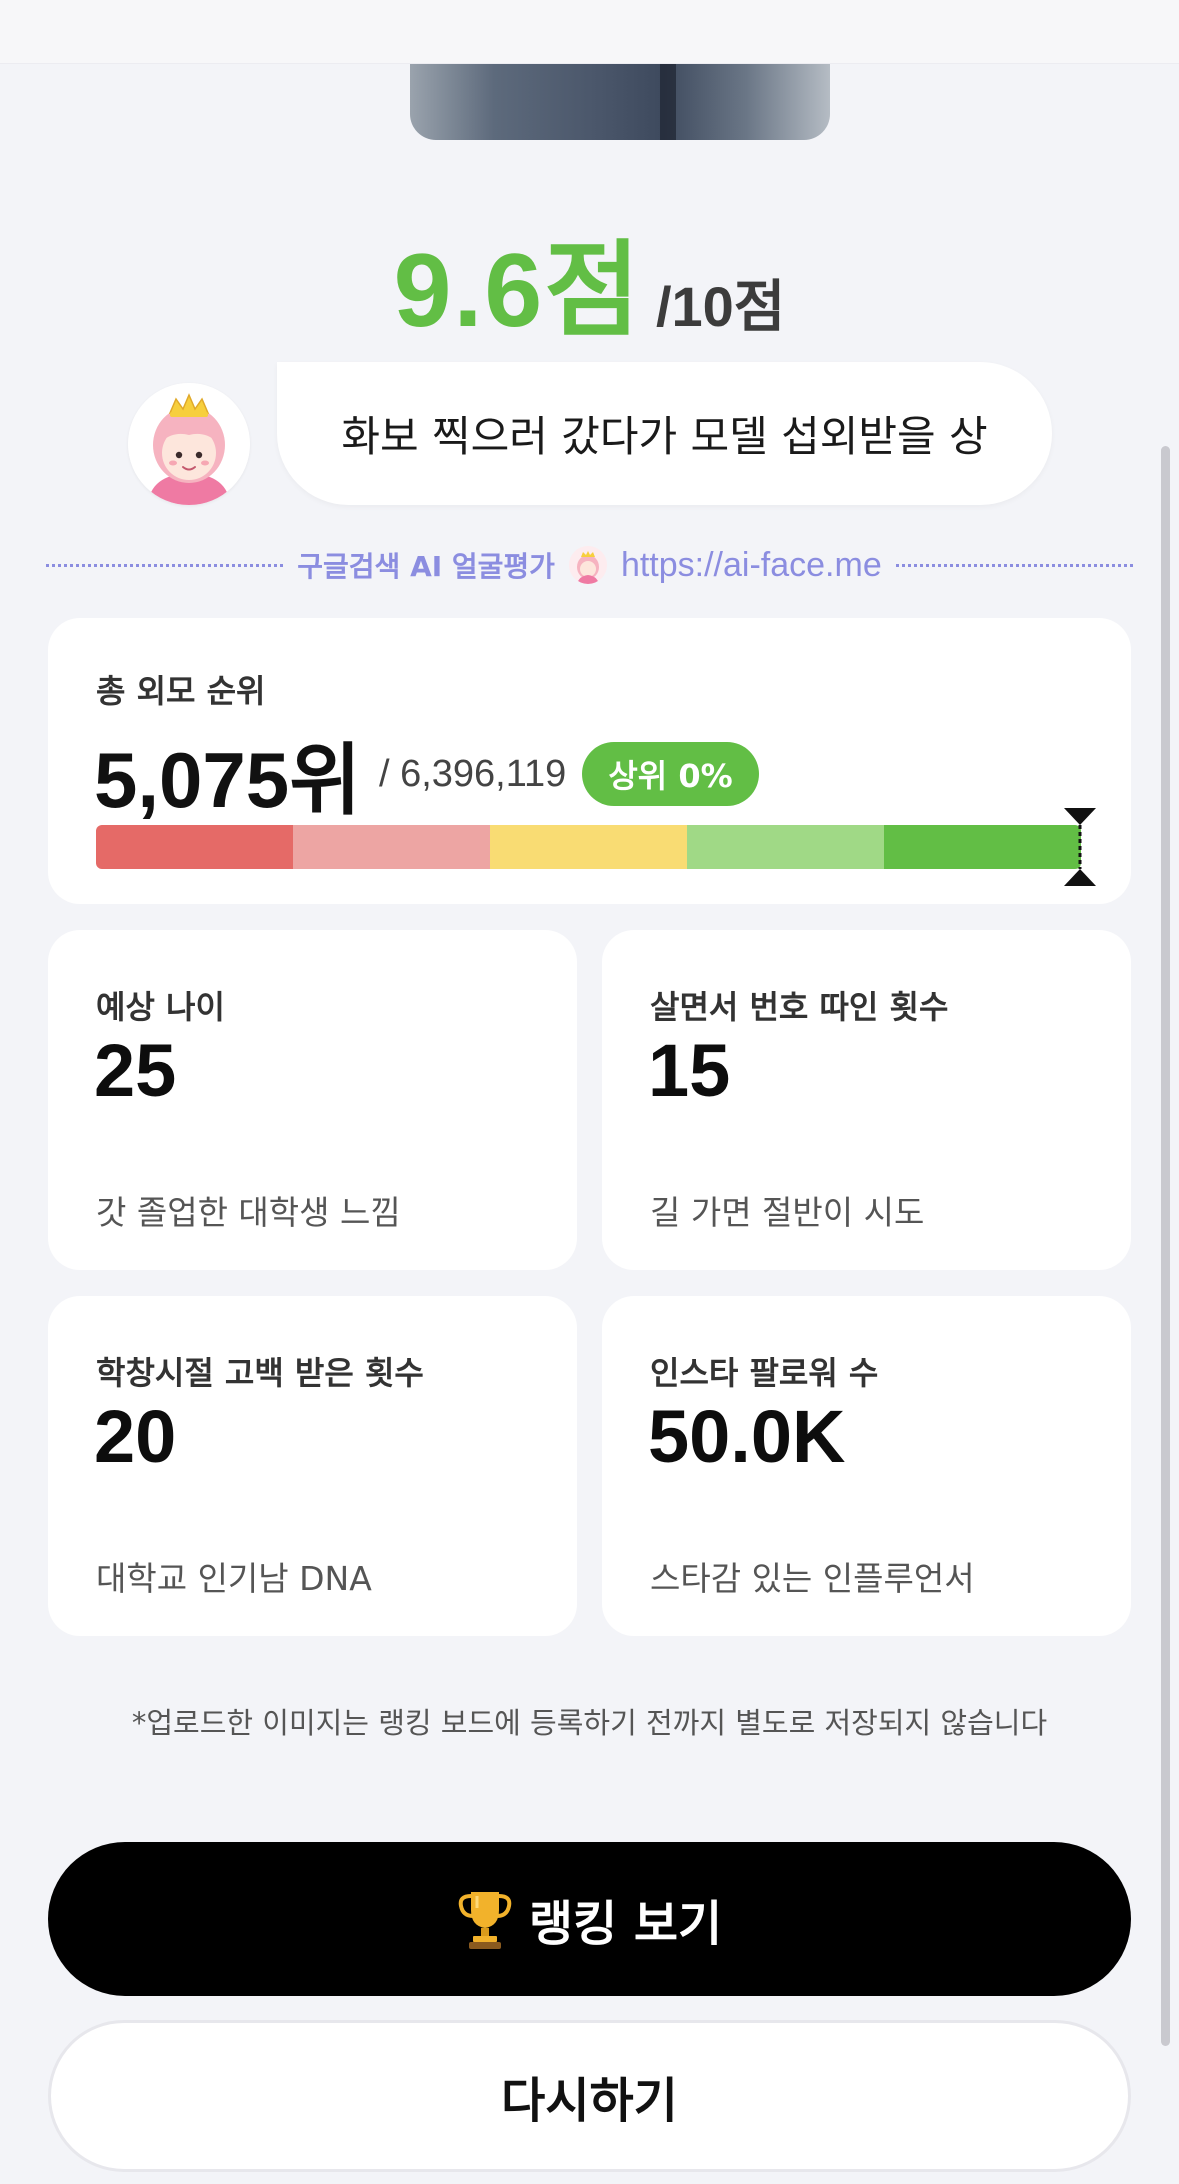 The height and width of the screenshot is (2184, 1179). I want to click on scrollbar, so click(1165, 1246).